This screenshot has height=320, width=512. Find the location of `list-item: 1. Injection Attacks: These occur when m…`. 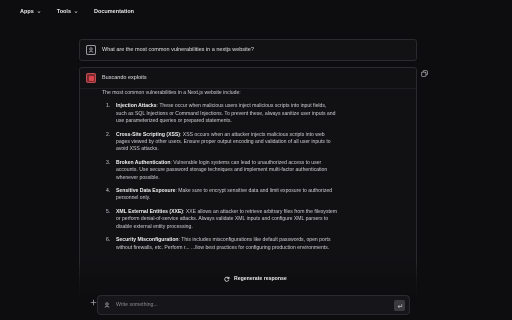

list-item: 1. Injection Attacks: These occur when m… is located at coordinates (219, 114).